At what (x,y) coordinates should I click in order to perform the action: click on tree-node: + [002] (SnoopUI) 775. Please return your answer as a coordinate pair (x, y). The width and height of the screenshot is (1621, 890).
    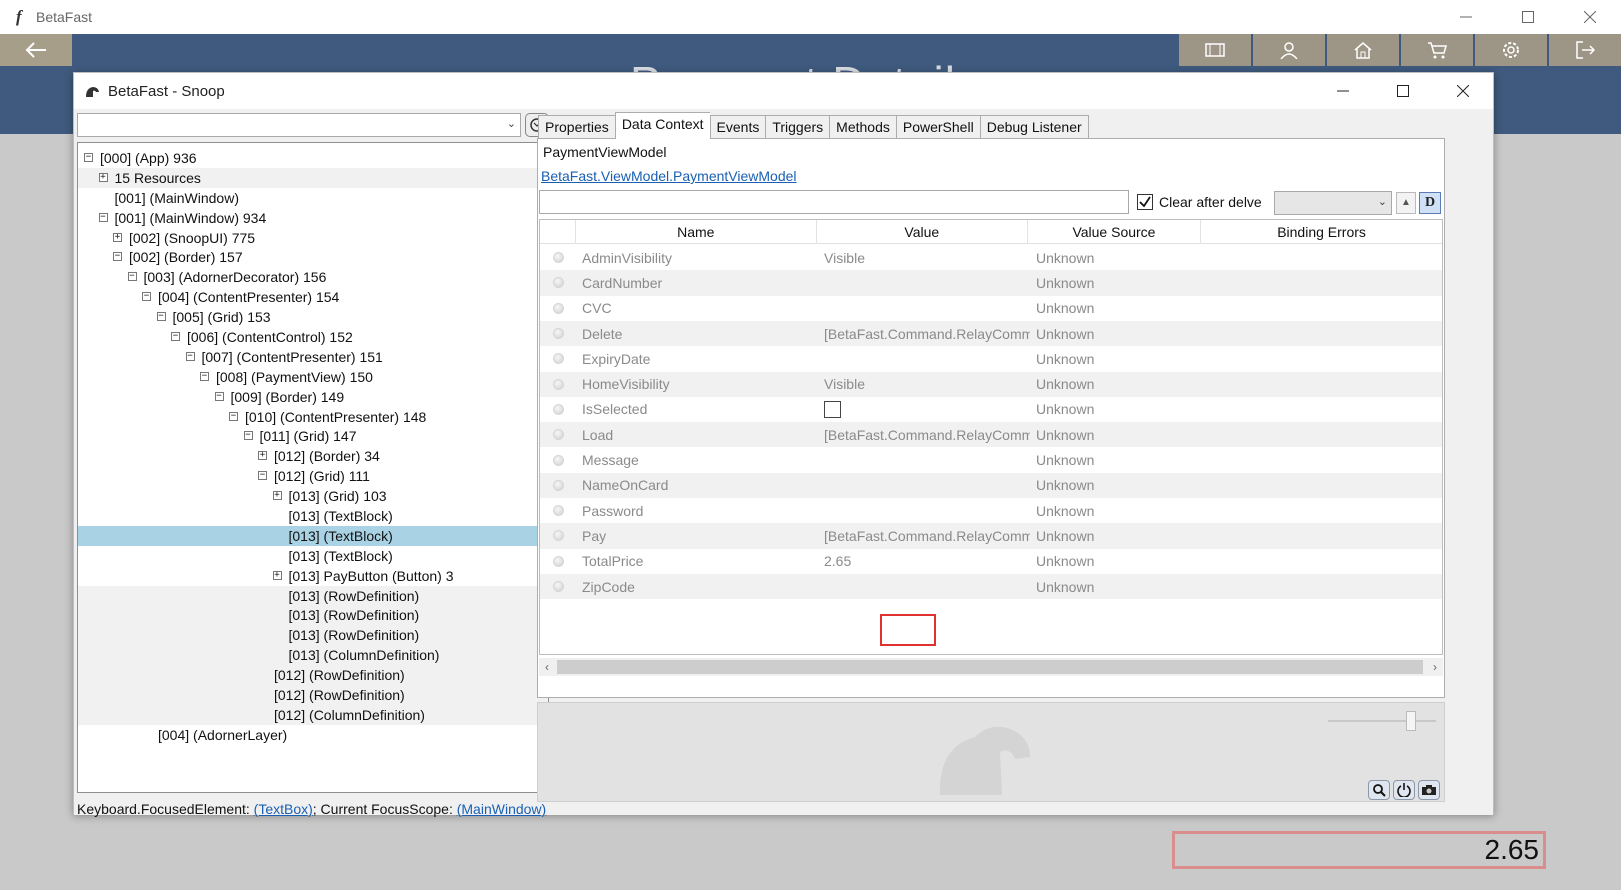
    Looking at the image, I should click on (313, 238).